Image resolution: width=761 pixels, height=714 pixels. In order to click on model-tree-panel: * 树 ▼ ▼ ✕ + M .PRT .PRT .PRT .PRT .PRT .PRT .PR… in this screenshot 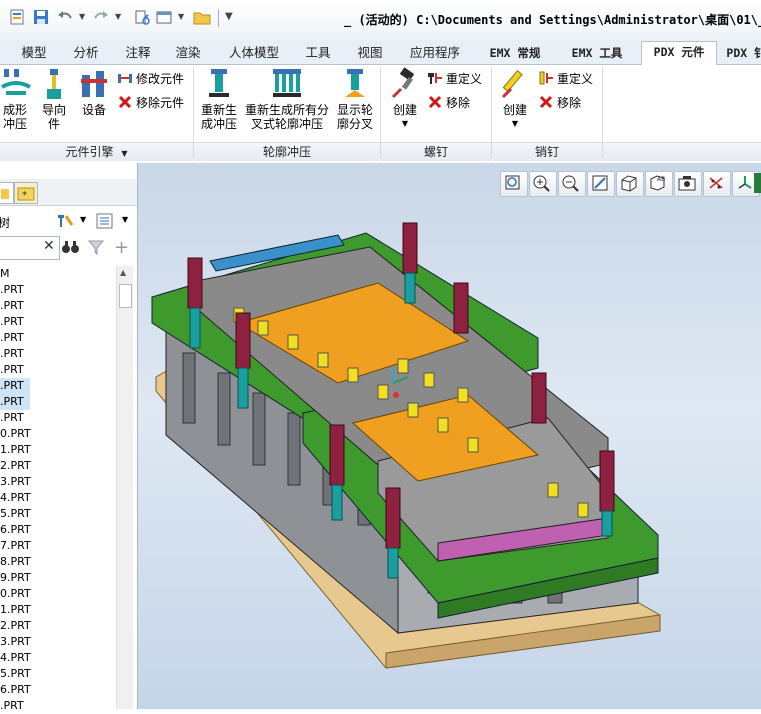, I will do `click(69, 437)`.